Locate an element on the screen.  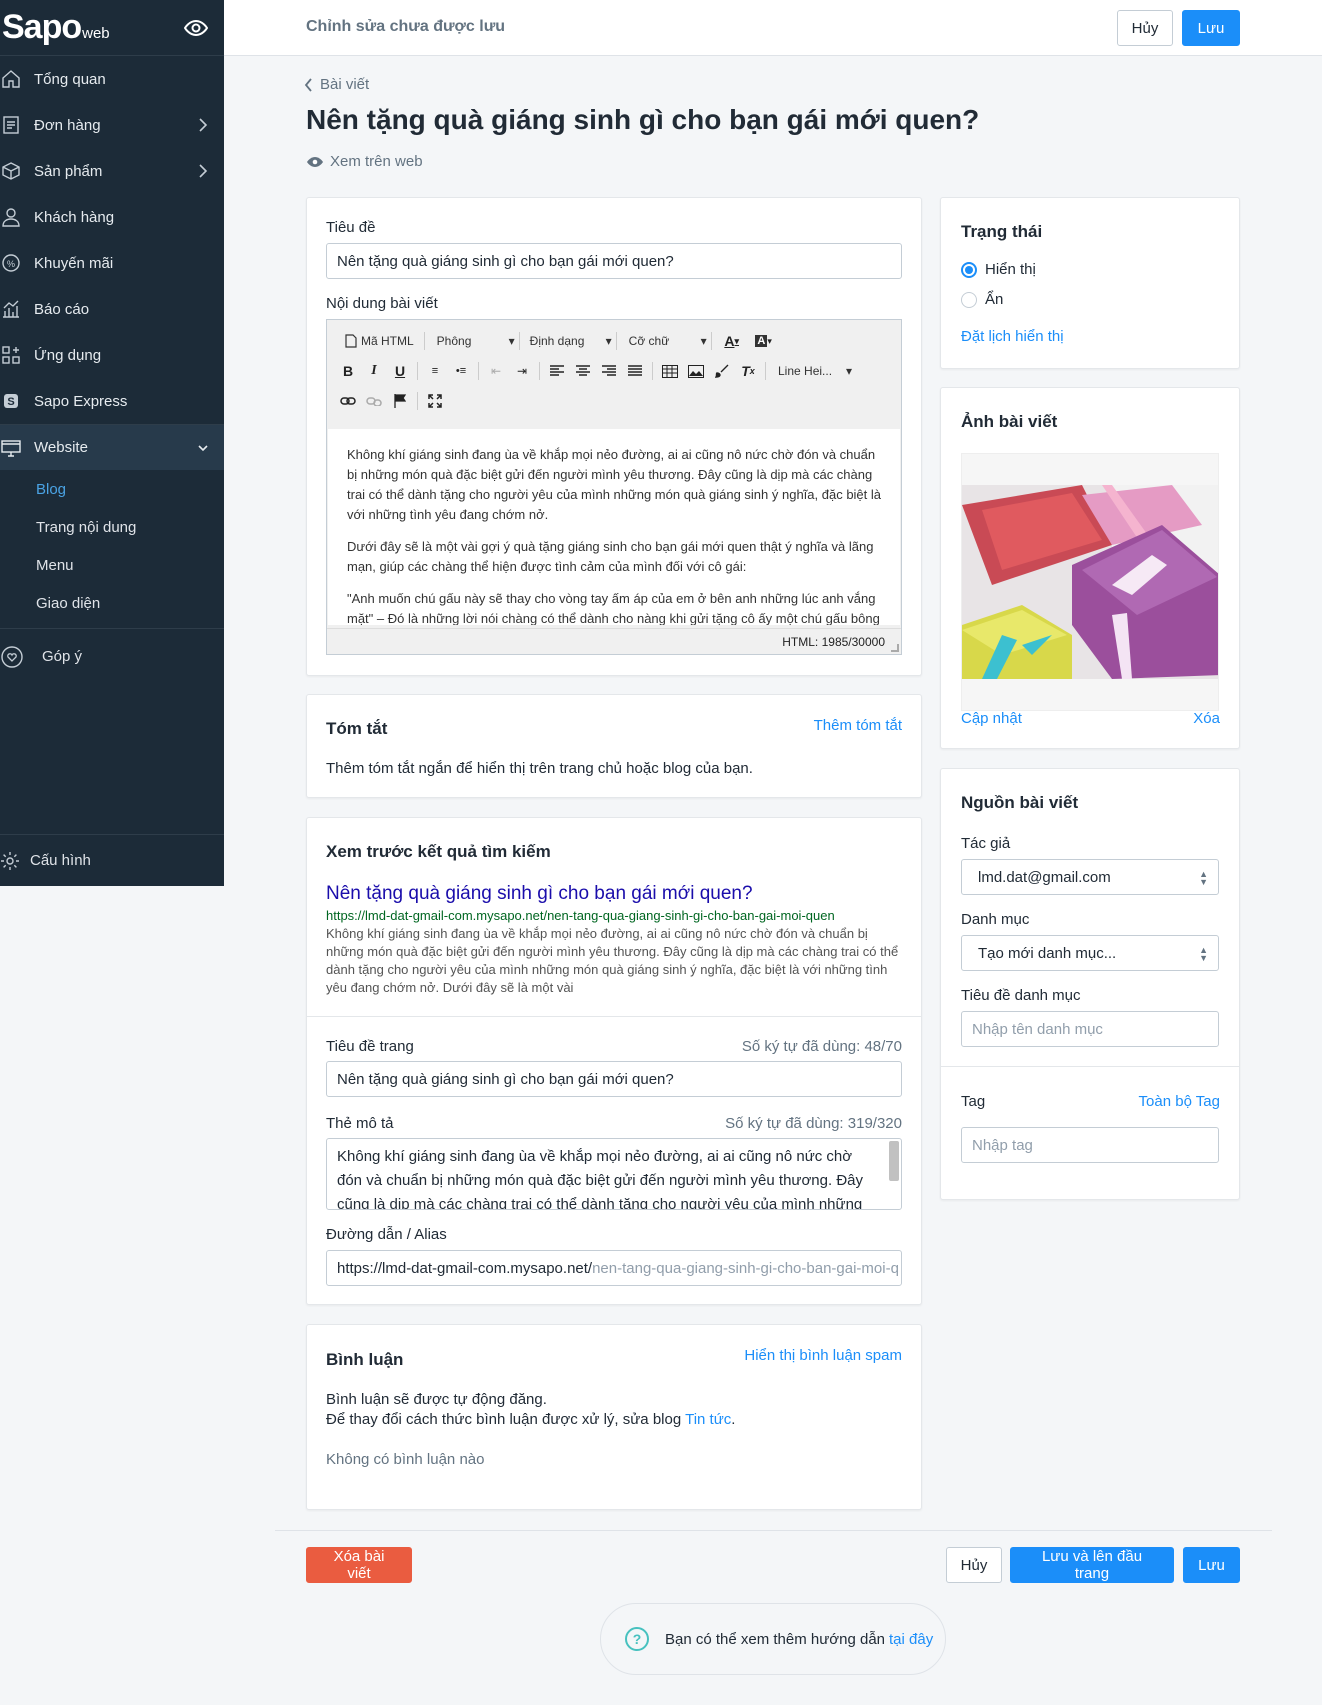
scrollbar is located at coordinates (894, 1161).